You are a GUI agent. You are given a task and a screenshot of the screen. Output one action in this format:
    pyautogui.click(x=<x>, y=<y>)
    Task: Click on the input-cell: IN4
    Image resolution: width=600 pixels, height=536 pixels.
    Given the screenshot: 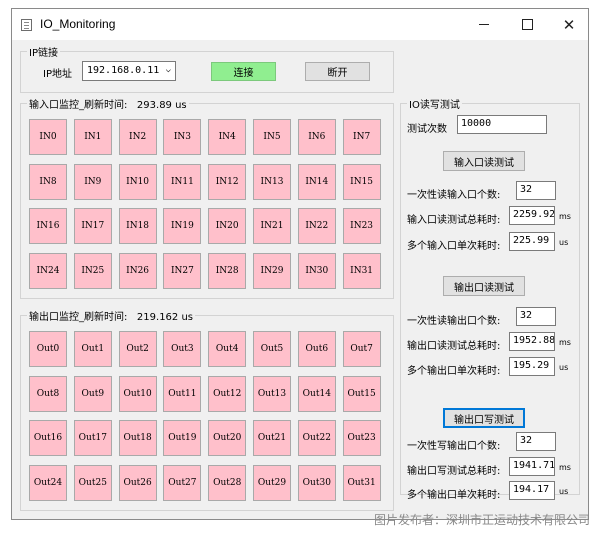 What is the action you would take?
    pyautogui.click(x=227, y=137)
    